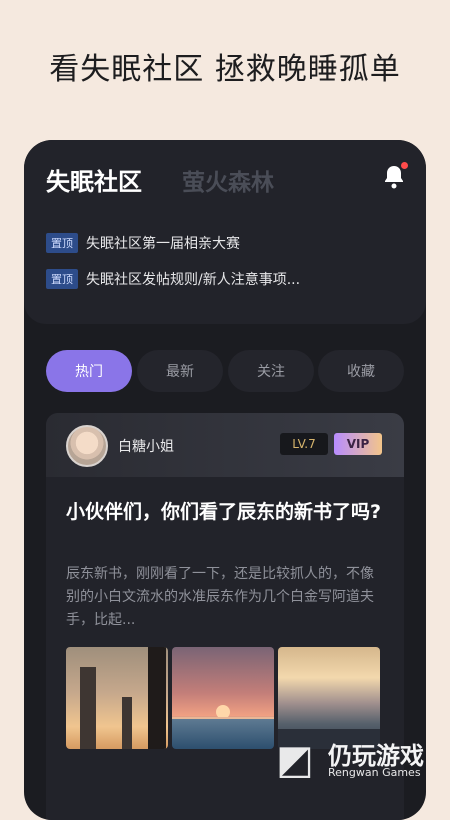  I want to click on post-image-city, so click(117, 698).